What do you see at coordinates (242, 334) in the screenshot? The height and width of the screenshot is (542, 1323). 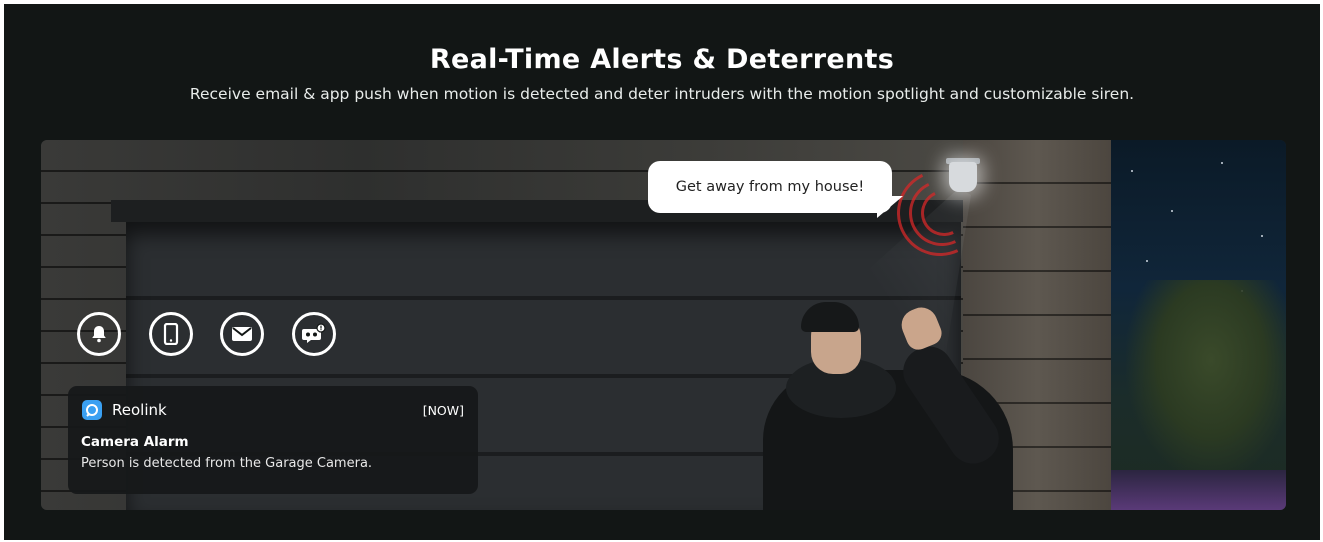 I see `email-icon` at bounding box center [242, 334].